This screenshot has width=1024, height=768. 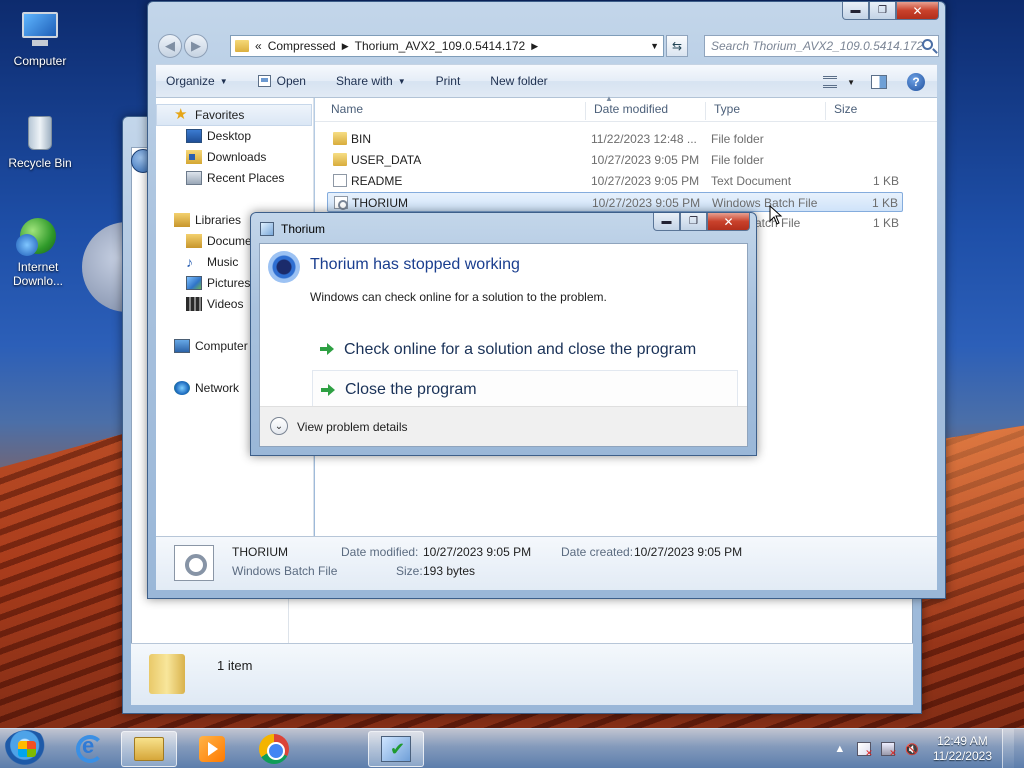 I want to click on nav-label: Network, so click(x=217, y=388).